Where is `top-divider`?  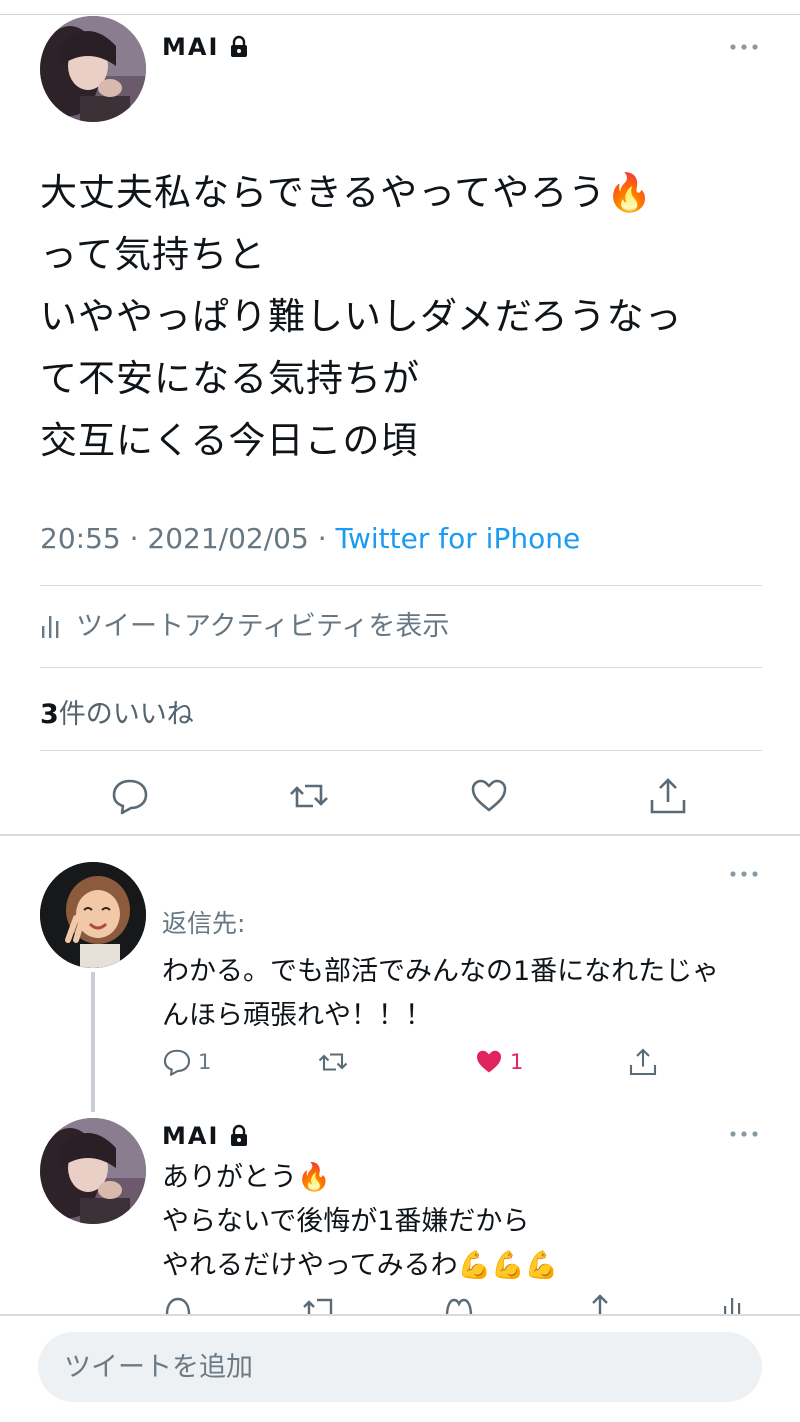
top-divider is located at coordinates (400, 14).